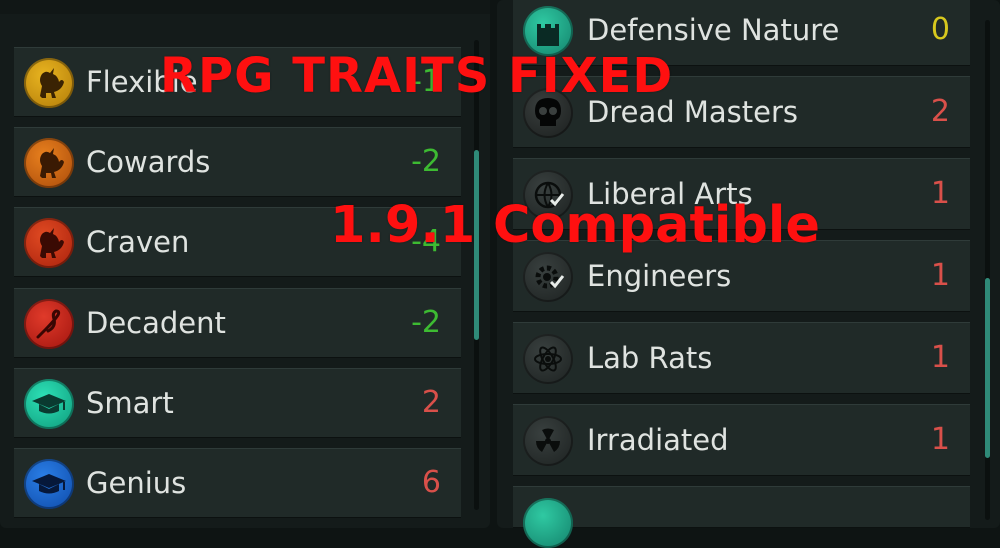 The height and width of the screenshot is (548, 1000). I want to click on right-scrollbar, so click(987, 270).